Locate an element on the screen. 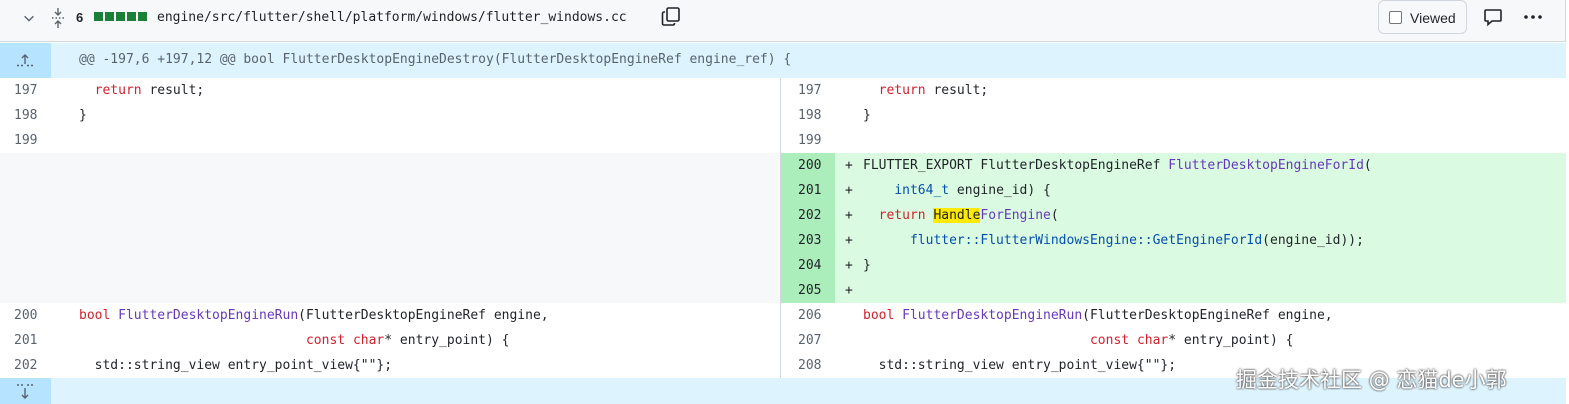 This screenshot has height=404, width=1569. viewed-checkbox is located at coordinates (1395, 17).